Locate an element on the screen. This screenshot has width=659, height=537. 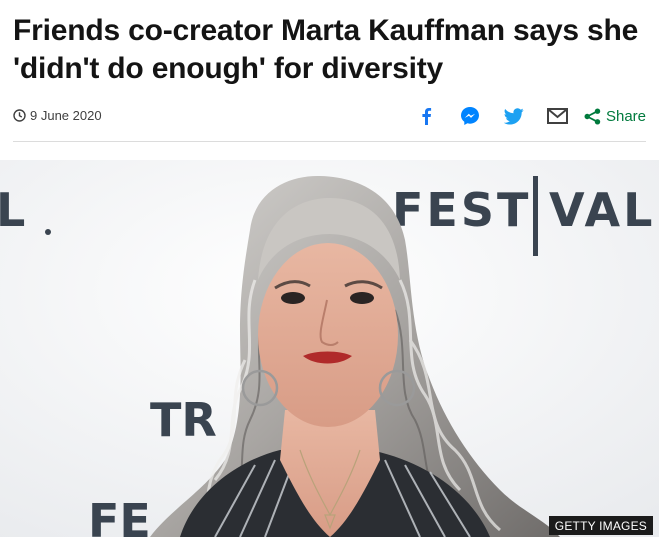
clock-icon is located at coordinates (19, 115).